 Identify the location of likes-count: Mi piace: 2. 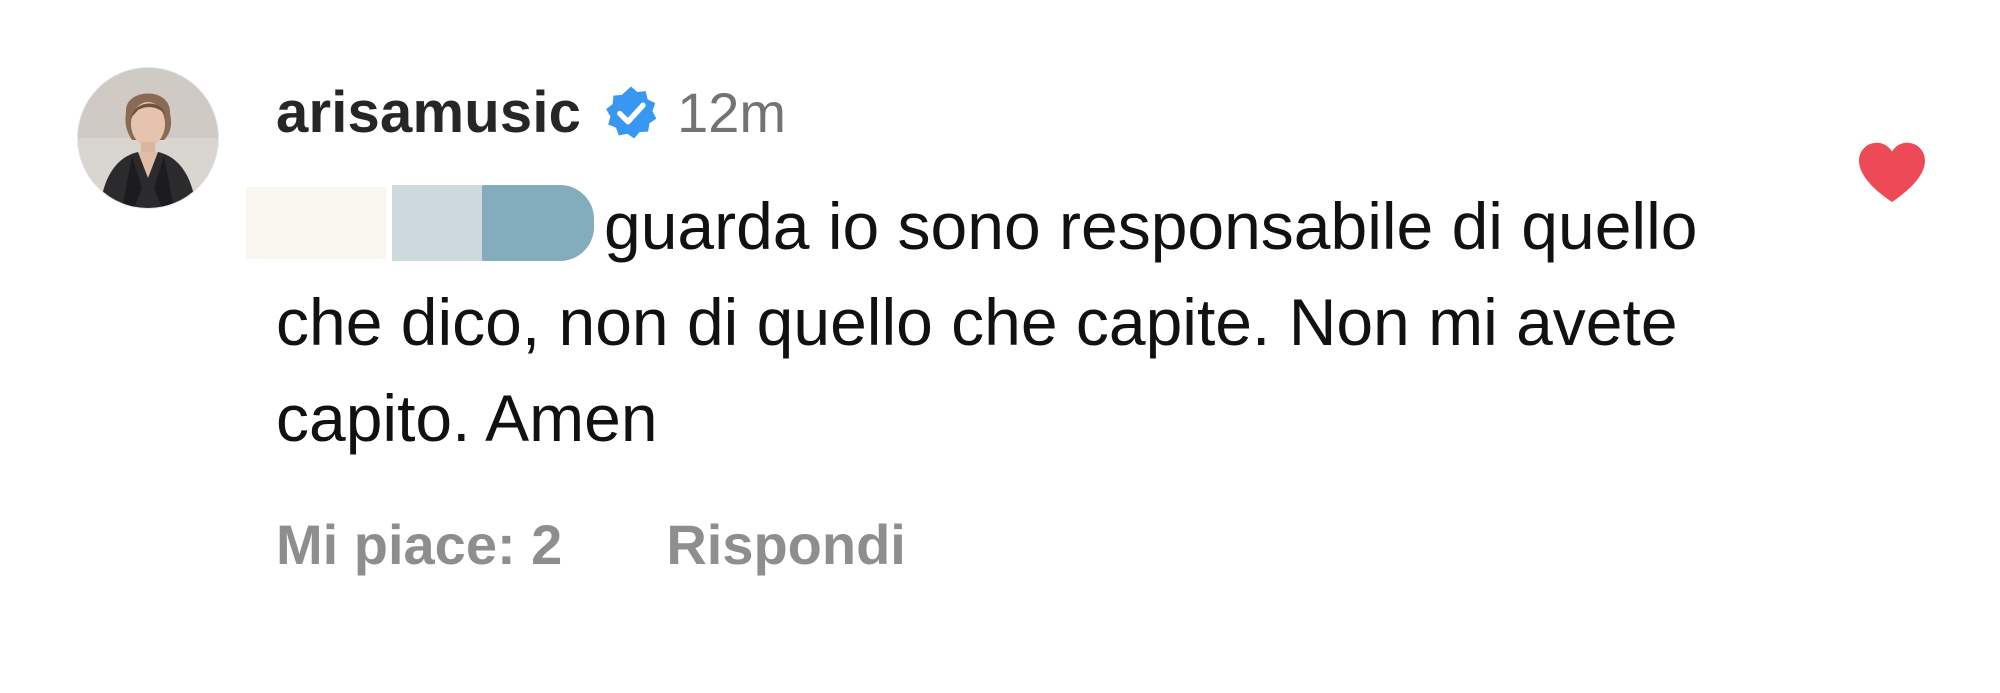
(419, 544).